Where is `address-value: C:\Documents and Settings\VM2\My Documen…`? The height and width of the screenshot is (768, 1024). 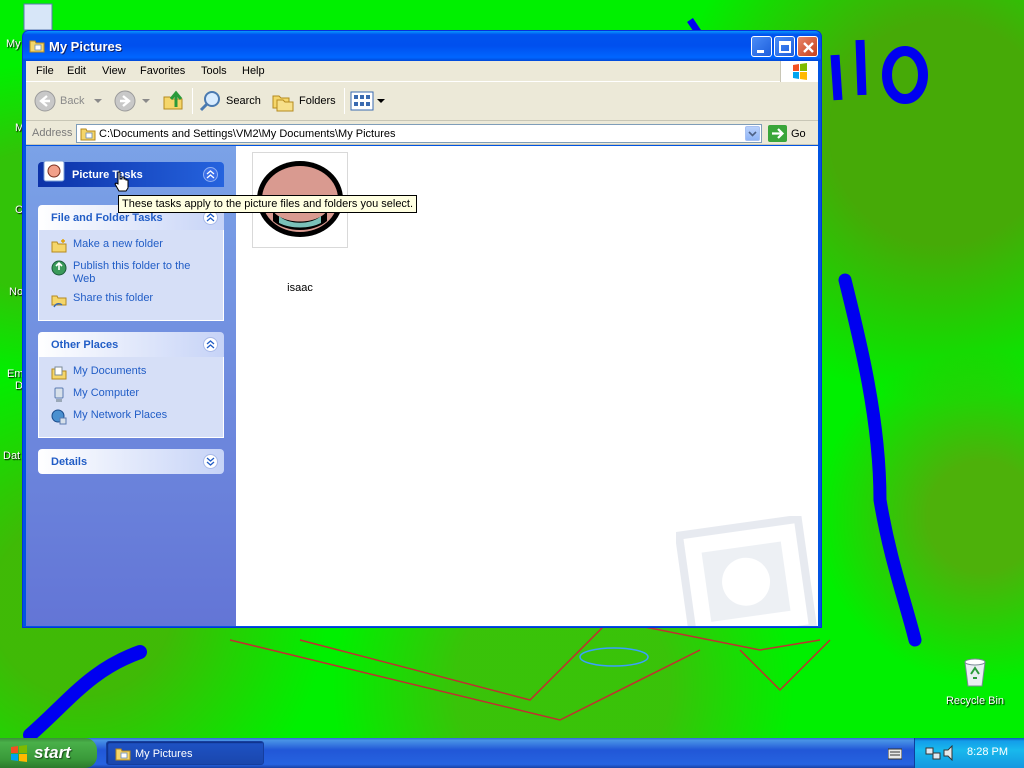
address-value: C:\Documents and Settings\VM2\My Documen… is located at coordinates (247, 134).